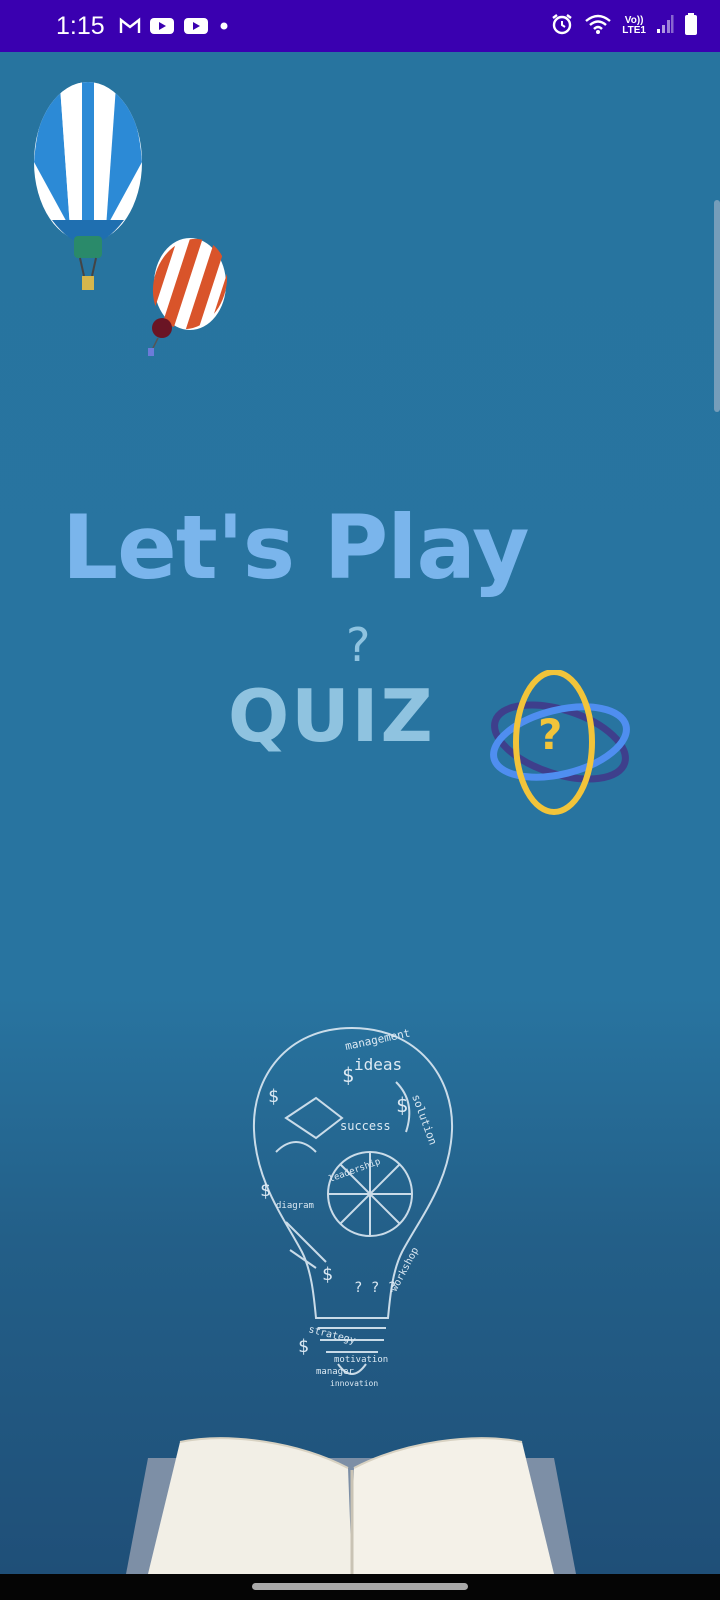 Image resolution: width=720 pixels, height=1600 pixels. I want to click on notification-dot-icon, so click(224, 26).